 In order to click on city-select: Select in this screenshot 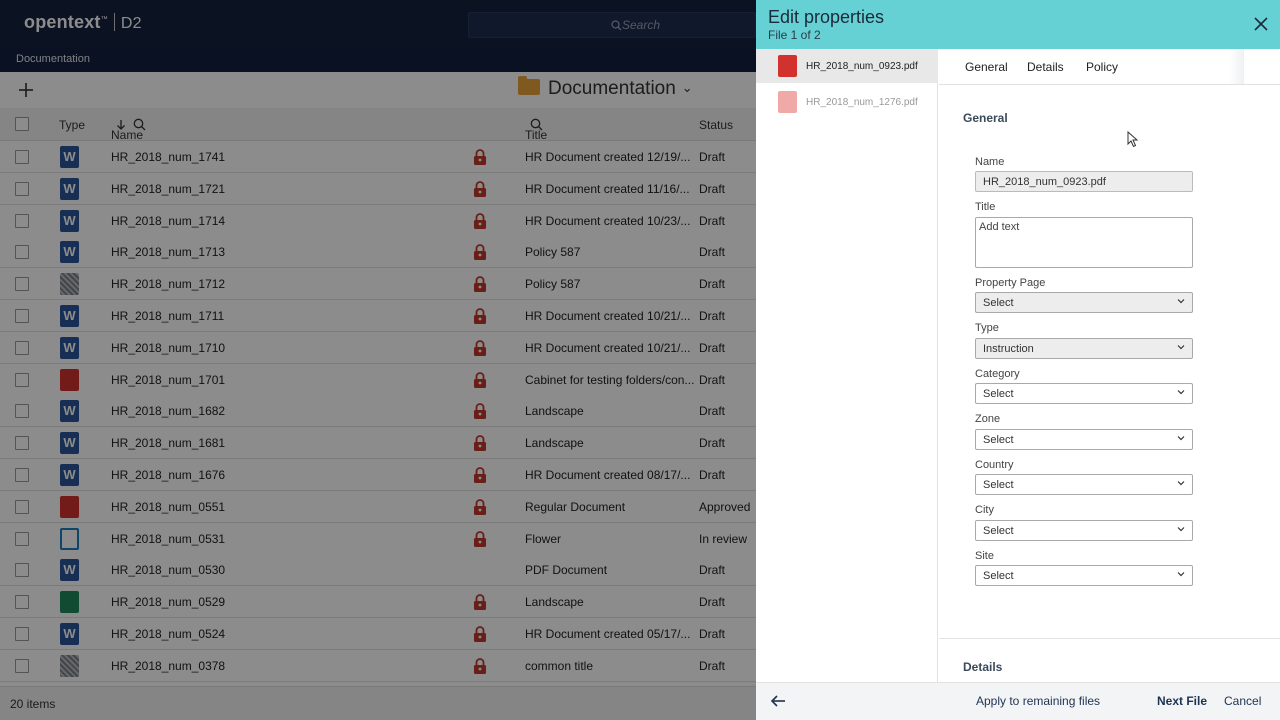, I will do `click(1084, 530)`.